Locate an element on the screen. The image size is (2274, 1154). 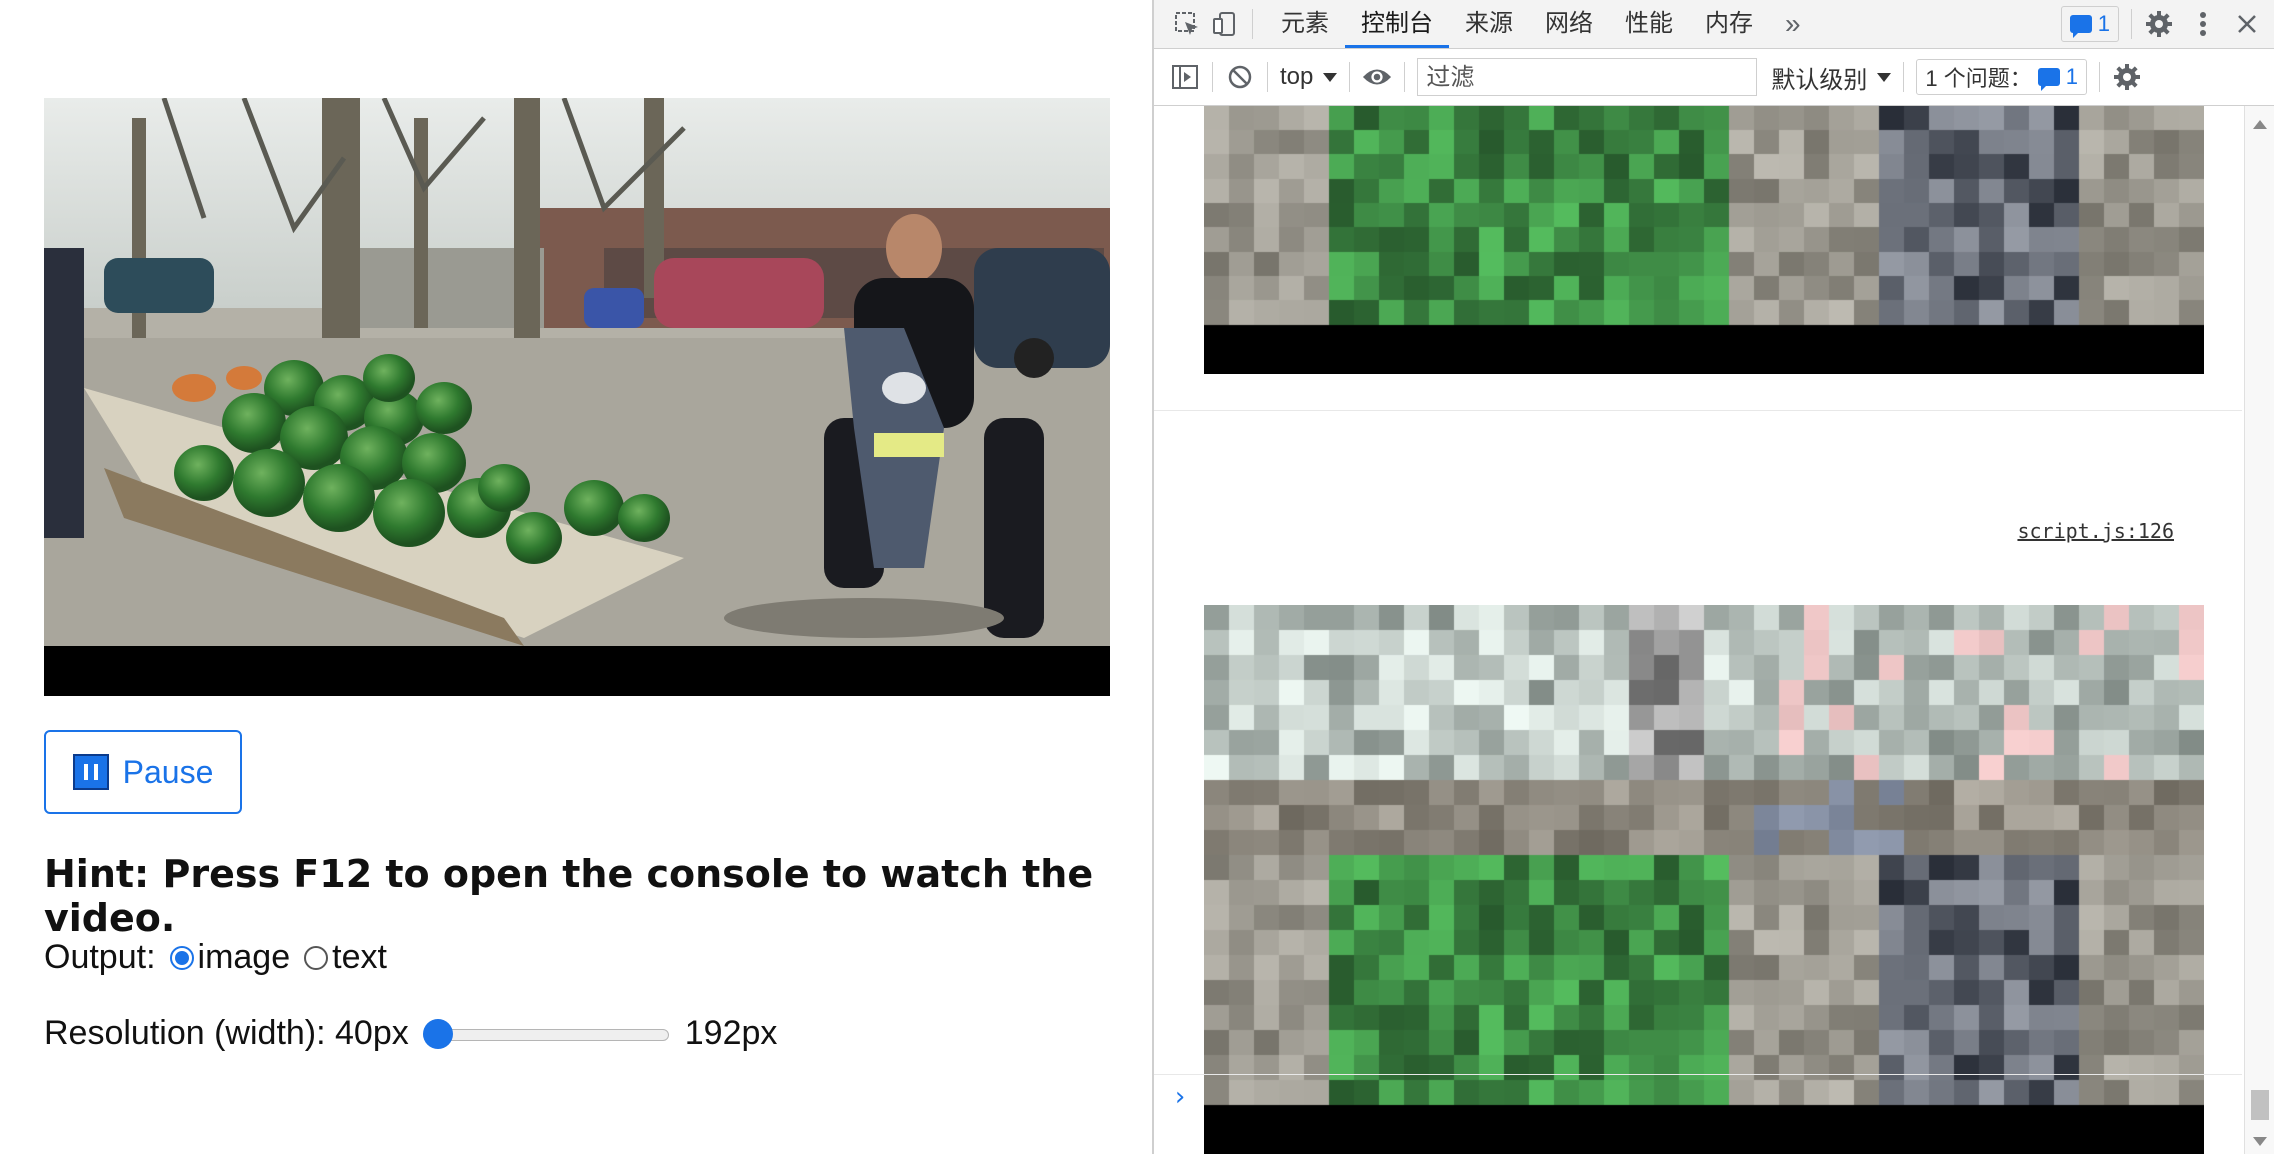
live-expression-eye-icon is located at coordinates (1377, 77).